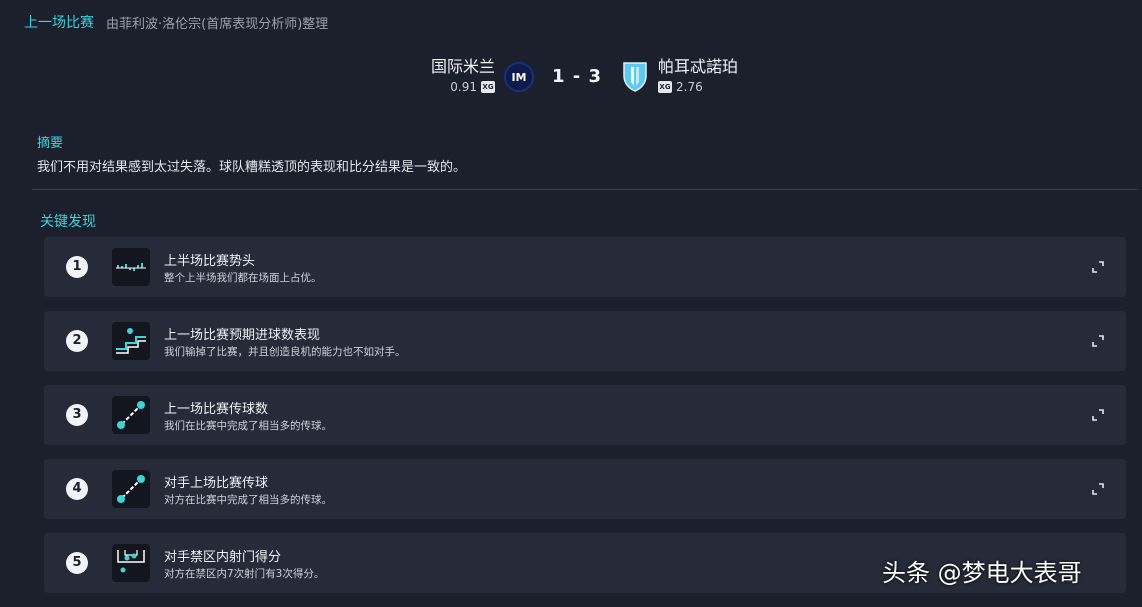 This screenshot has height=607, width=1142. What do you see at coordinates (210, 261) in the screenshot?
I see `finding-title: 上半场比赛势头` at bounding box center [210, 261].